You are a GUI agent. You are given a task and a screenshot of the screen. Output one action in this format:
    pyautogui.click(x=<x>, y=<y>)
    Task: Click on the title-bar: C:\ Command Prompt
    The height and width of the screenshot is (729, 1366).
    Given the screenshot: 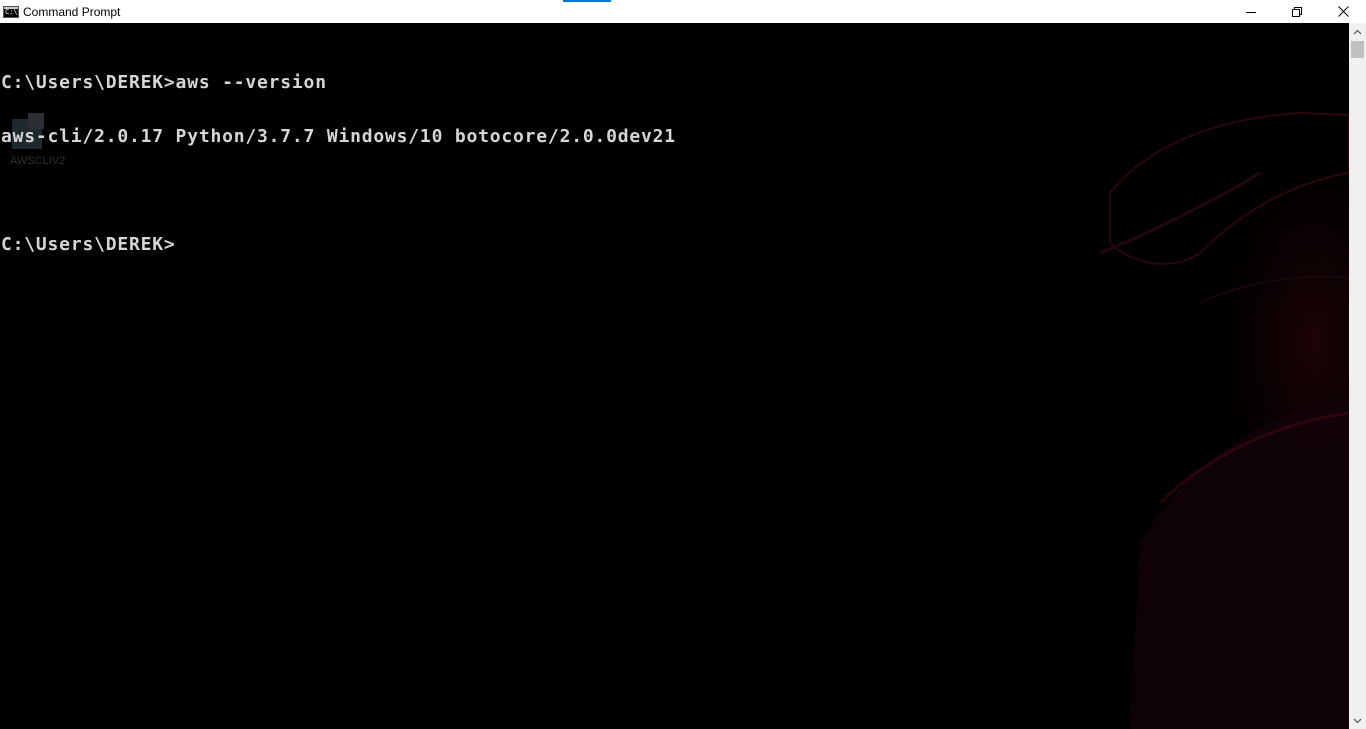 What is the action you would take?
    pyautogui.click(x=683, y=11)
    